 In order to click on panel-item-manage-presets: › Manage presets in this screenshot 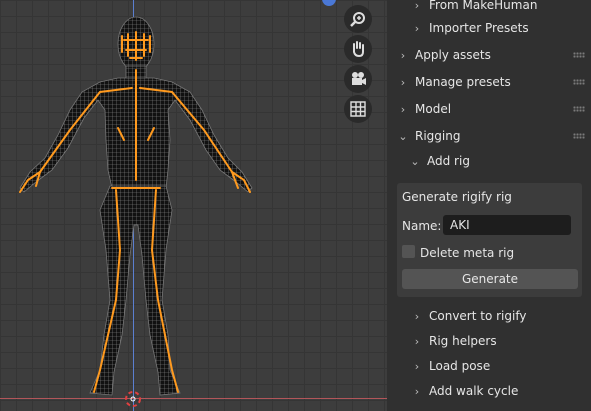, I will do `click(494, 82)`.